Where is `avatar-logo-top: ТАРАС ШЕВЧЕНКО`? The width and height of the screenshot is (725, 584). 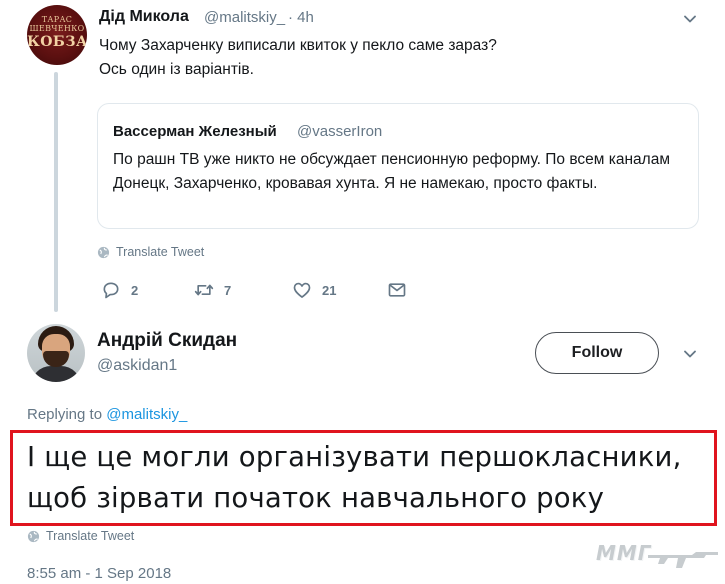
avatar-logo-top: ТАРАС ШЕВЧЕНКО is located at coordinates (57, 24).